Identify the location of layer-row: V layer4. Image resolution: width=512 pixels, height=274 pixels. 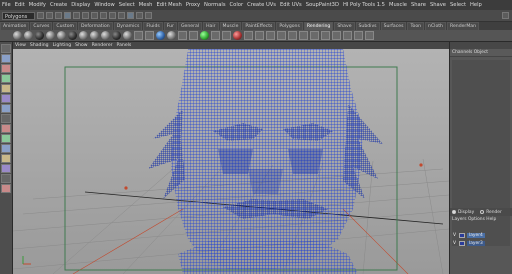
(481, 235).